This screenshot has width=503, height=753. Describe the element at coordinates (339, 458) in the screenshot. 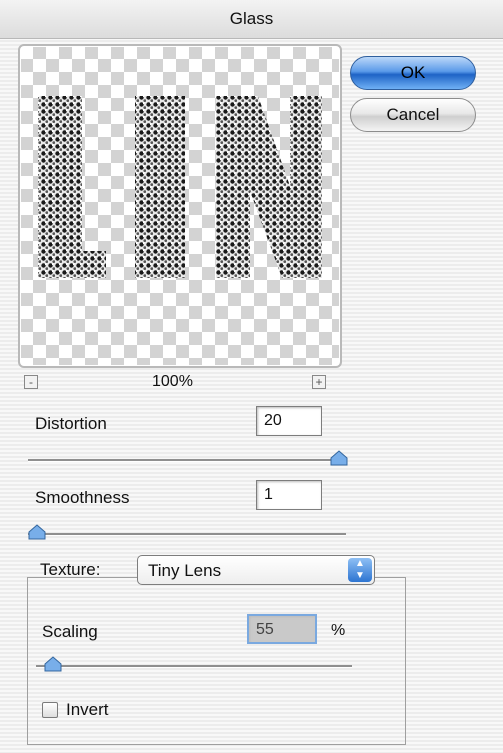

I see `distortion-slider-thumb` at that location.